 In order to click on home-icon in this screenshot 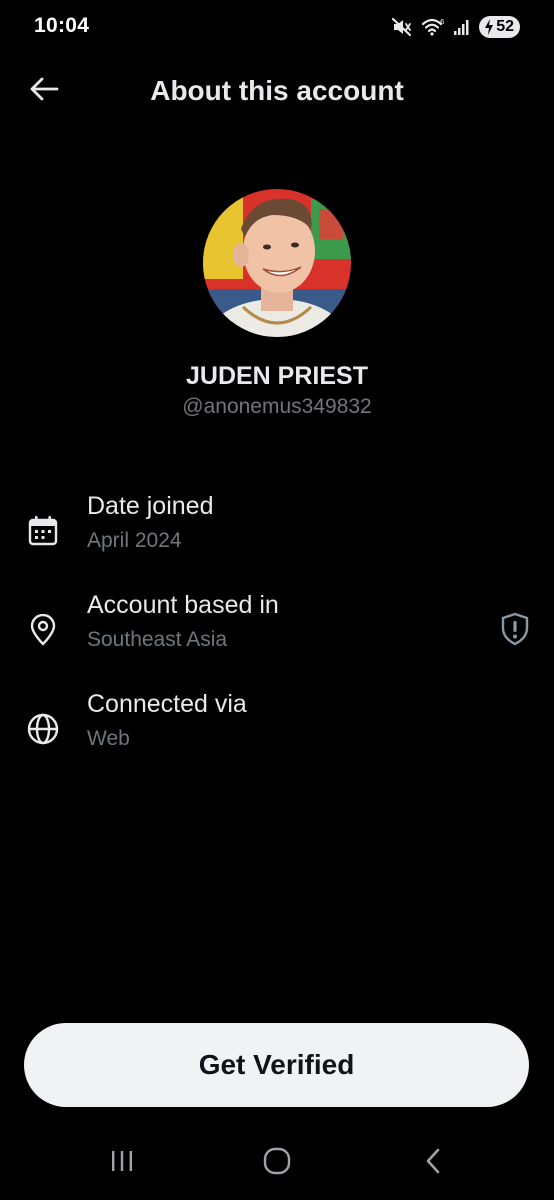, I will do `click(277, 1163)`.